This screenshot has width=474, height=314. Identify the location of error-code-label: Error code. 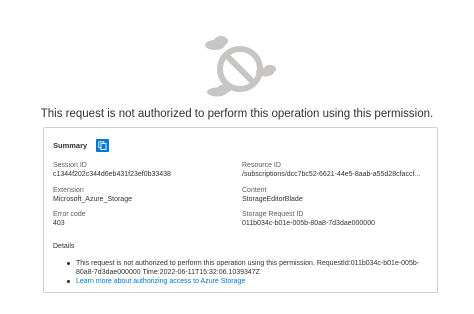
(69, 214).